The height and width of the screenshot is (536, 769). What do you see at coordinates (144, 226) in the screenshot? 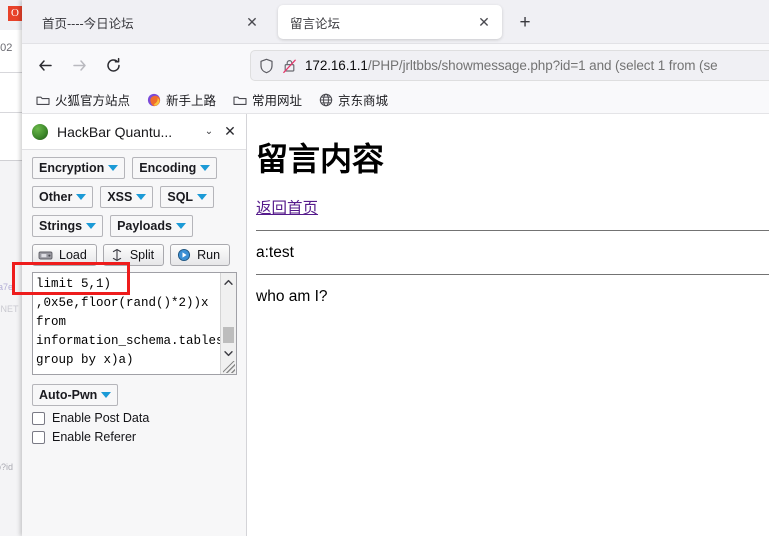
I see `button-label: Payloads` at bounding box center [144, 226].